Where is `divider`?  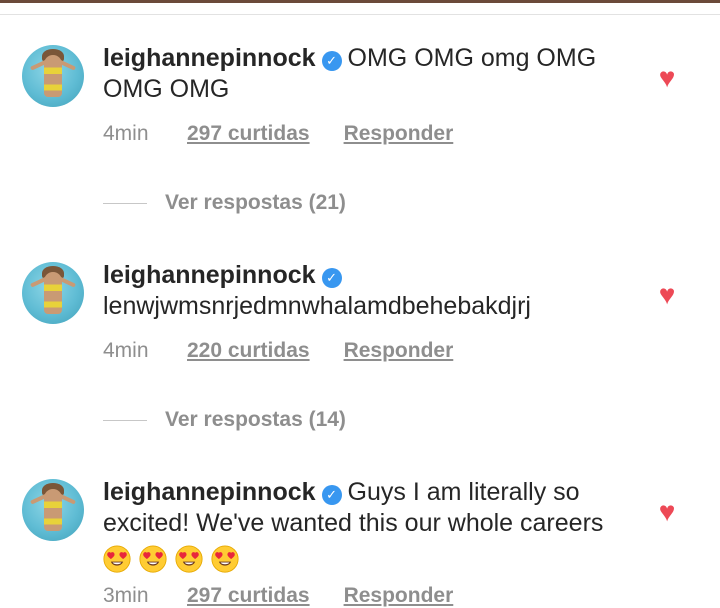
divider is located at coordinates (360, 14).